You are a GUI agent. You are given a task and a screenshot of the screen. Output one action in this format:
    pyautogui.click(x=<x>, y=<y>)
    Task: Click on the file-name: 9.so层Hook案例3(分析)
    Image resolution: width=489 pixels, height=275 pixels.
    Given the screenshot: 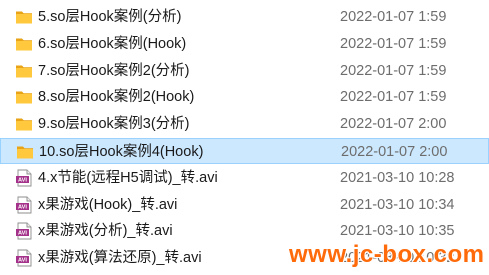 What is the action you would take?
    pyautogui.click(x=114, y=124)
    